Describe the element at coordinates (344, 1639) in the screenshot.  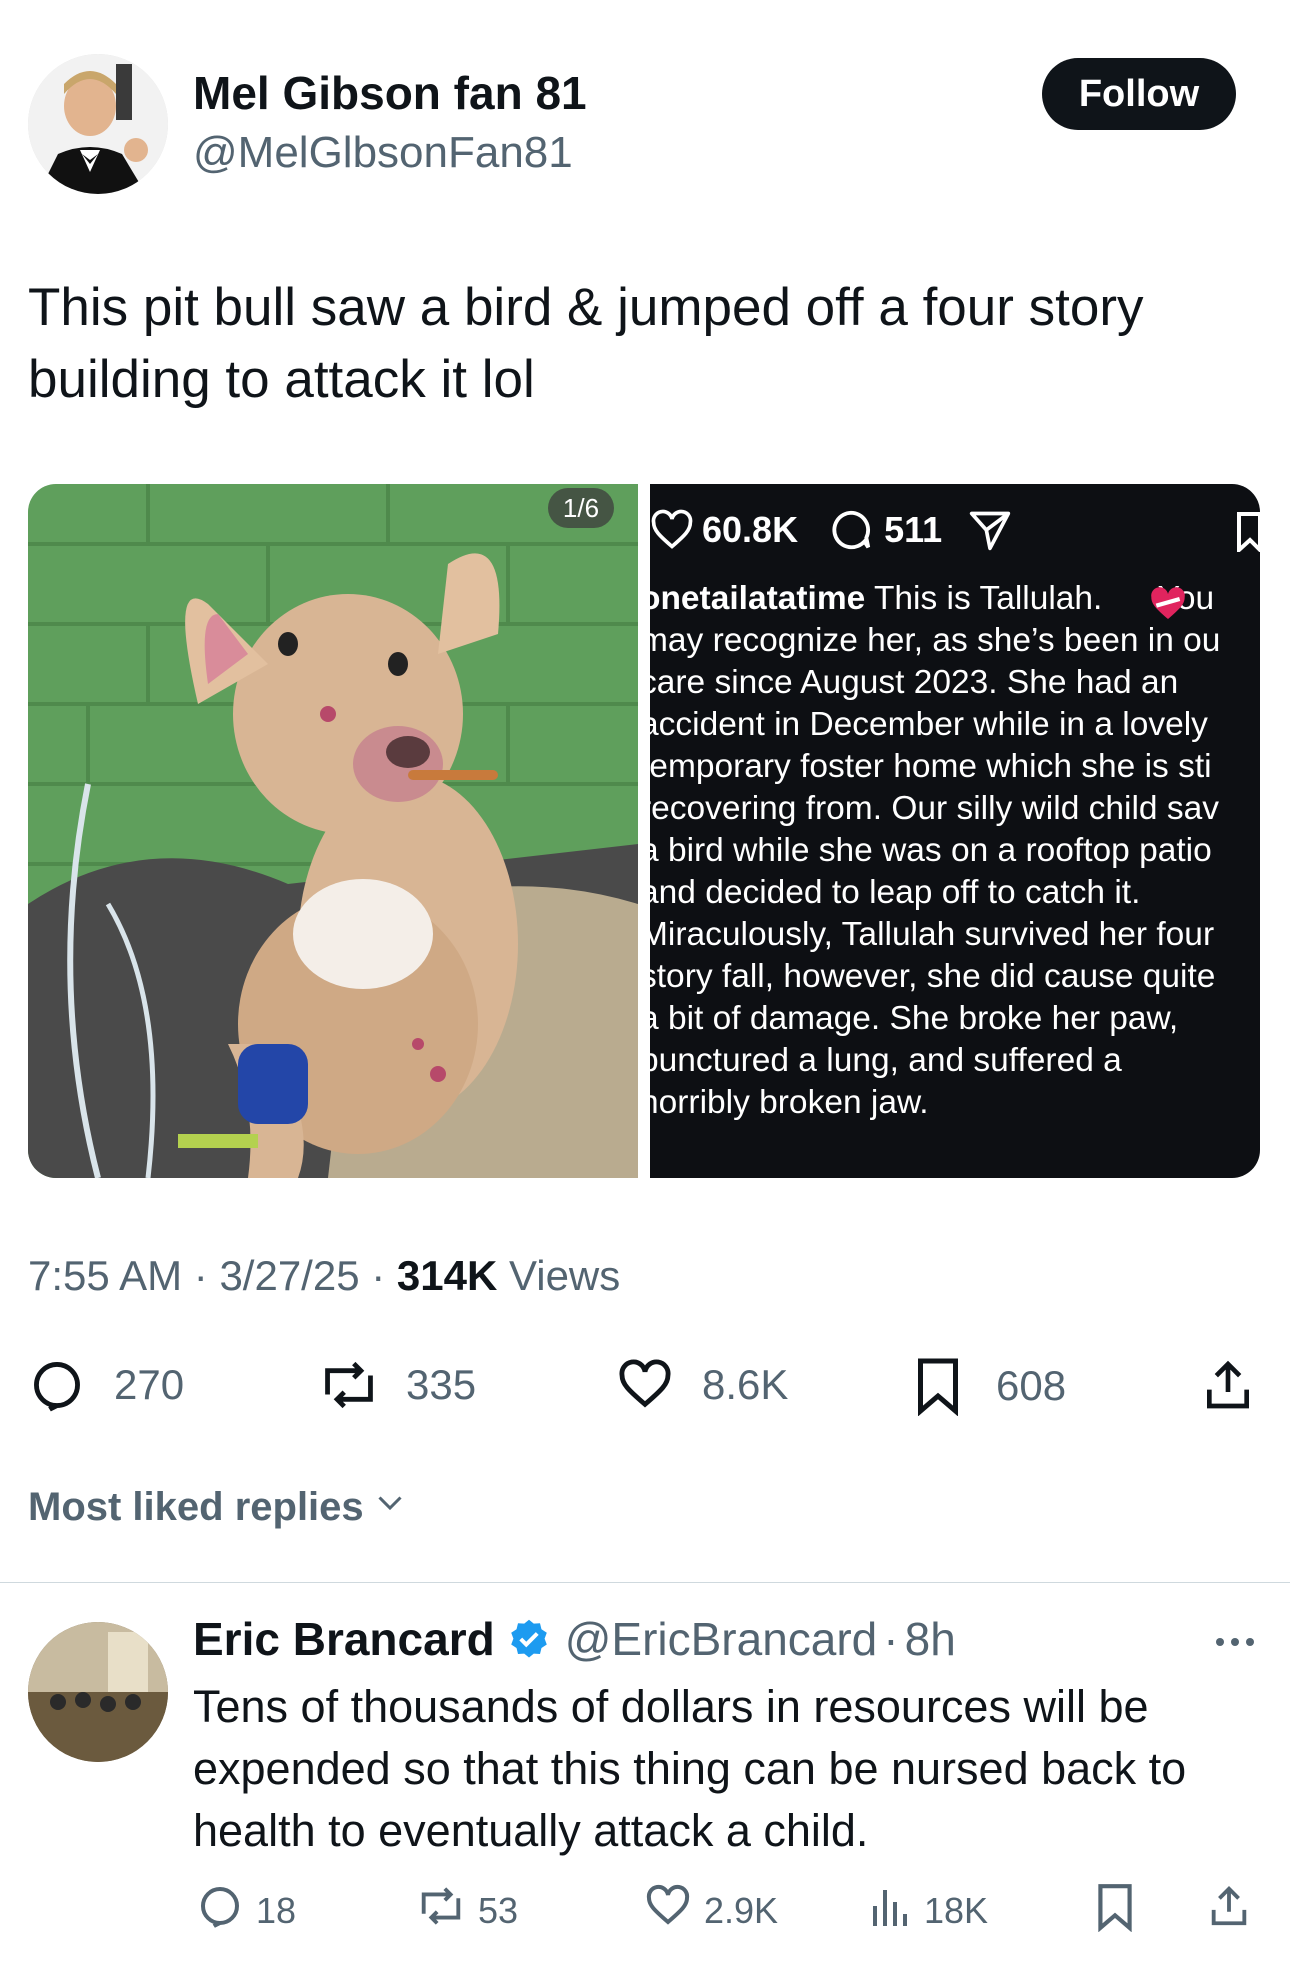
I see `reply-author-name: Eric Brancard` at that location.